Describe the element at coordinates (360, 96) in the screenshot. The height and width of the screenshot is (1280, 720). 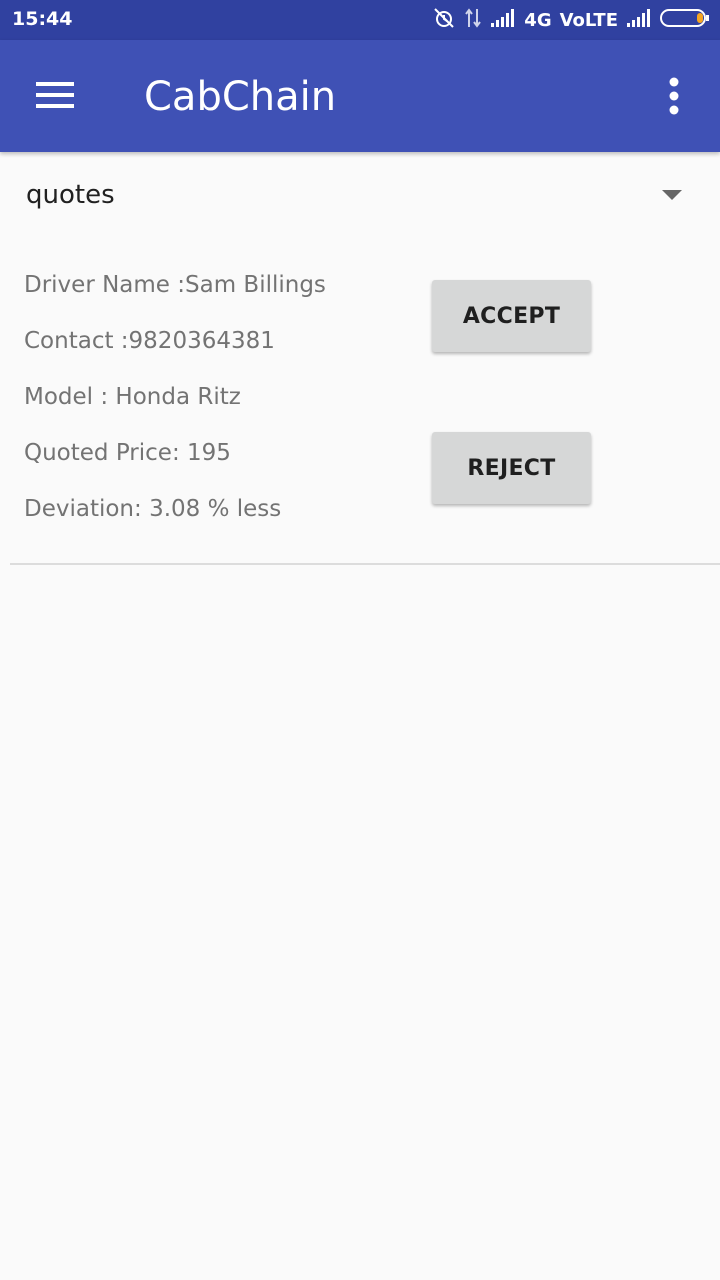
I see `app-bar: CabChain` at that location.